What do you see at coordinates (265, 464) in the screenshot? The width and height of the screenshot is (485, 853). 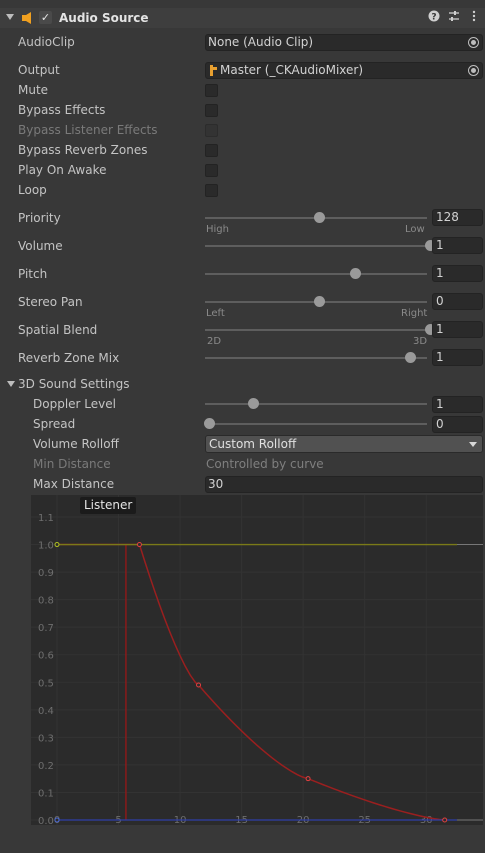 I see `min-distance-value: Controlled by curve` at bounding box center [265, 464].